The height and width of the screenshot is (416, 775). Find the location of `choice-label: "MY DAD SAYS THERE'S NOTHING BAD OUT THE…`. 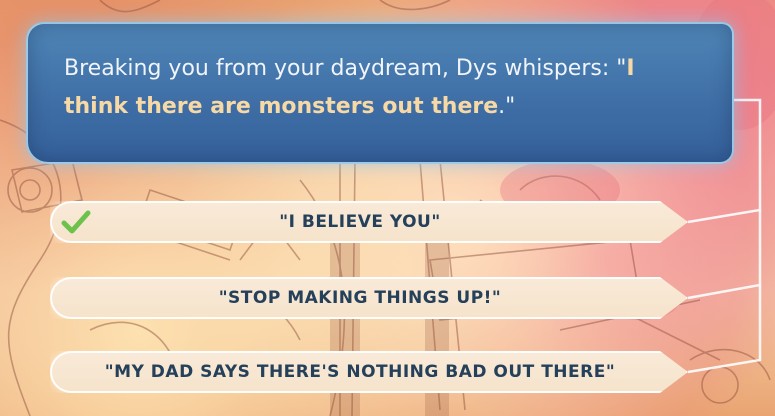

choice-label: "MY DAD SAYS THERE'S NOTHING BAD OUT THE… is located at coordinates (360, 372).